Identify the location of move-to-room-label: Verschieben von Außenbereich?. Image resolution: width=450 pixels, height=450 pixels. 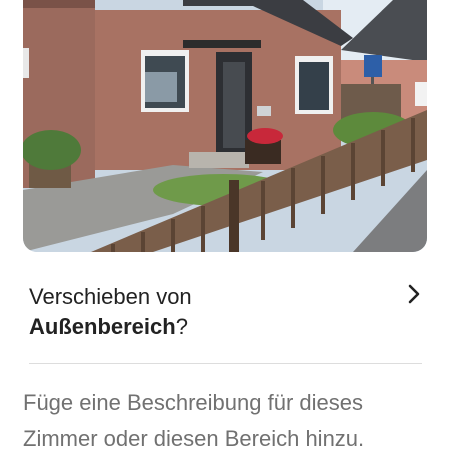
(209, 312).